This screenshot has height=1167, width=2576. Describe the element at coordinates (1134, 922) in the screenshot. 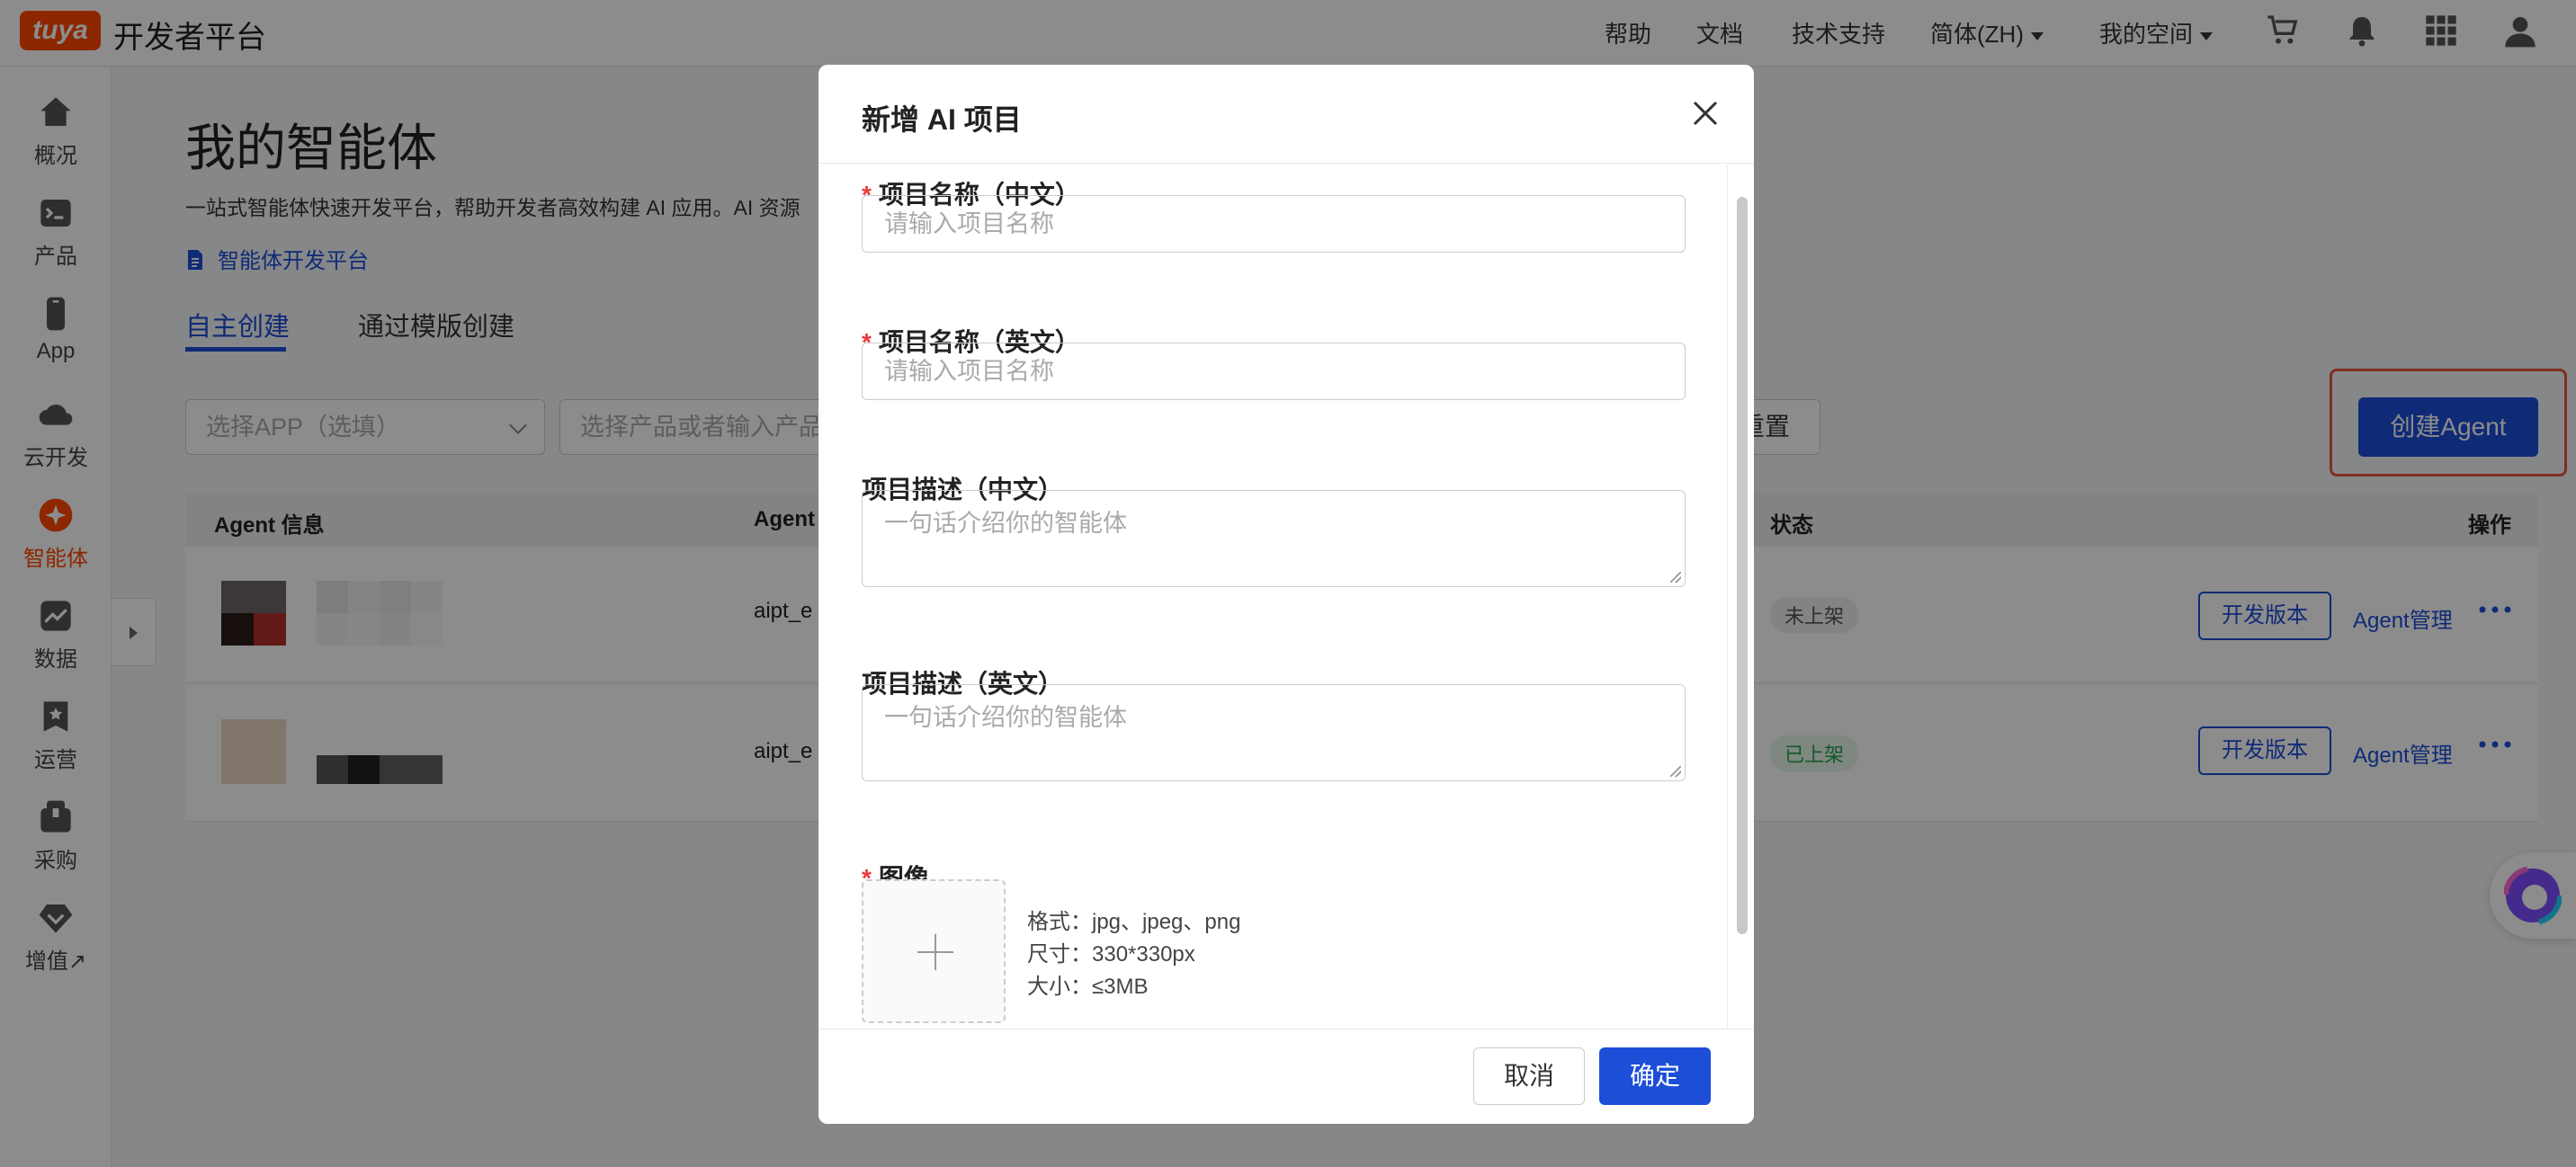

I see `image-format-hint: 格式：jpg、jpeg、png` at that location.